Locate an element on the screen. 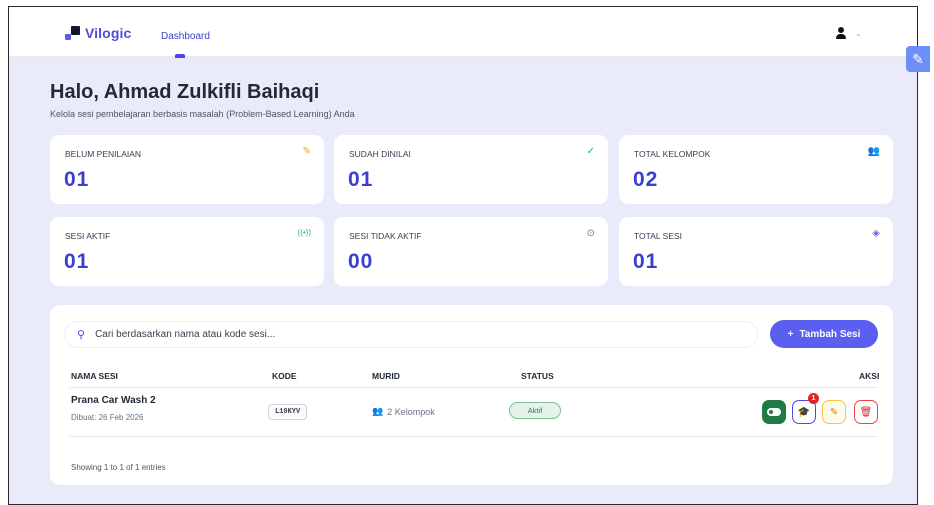  stat-card-belum-penilaian: BELUM PENILAIAN 01 ✎ is located at coordinates (187, 169).